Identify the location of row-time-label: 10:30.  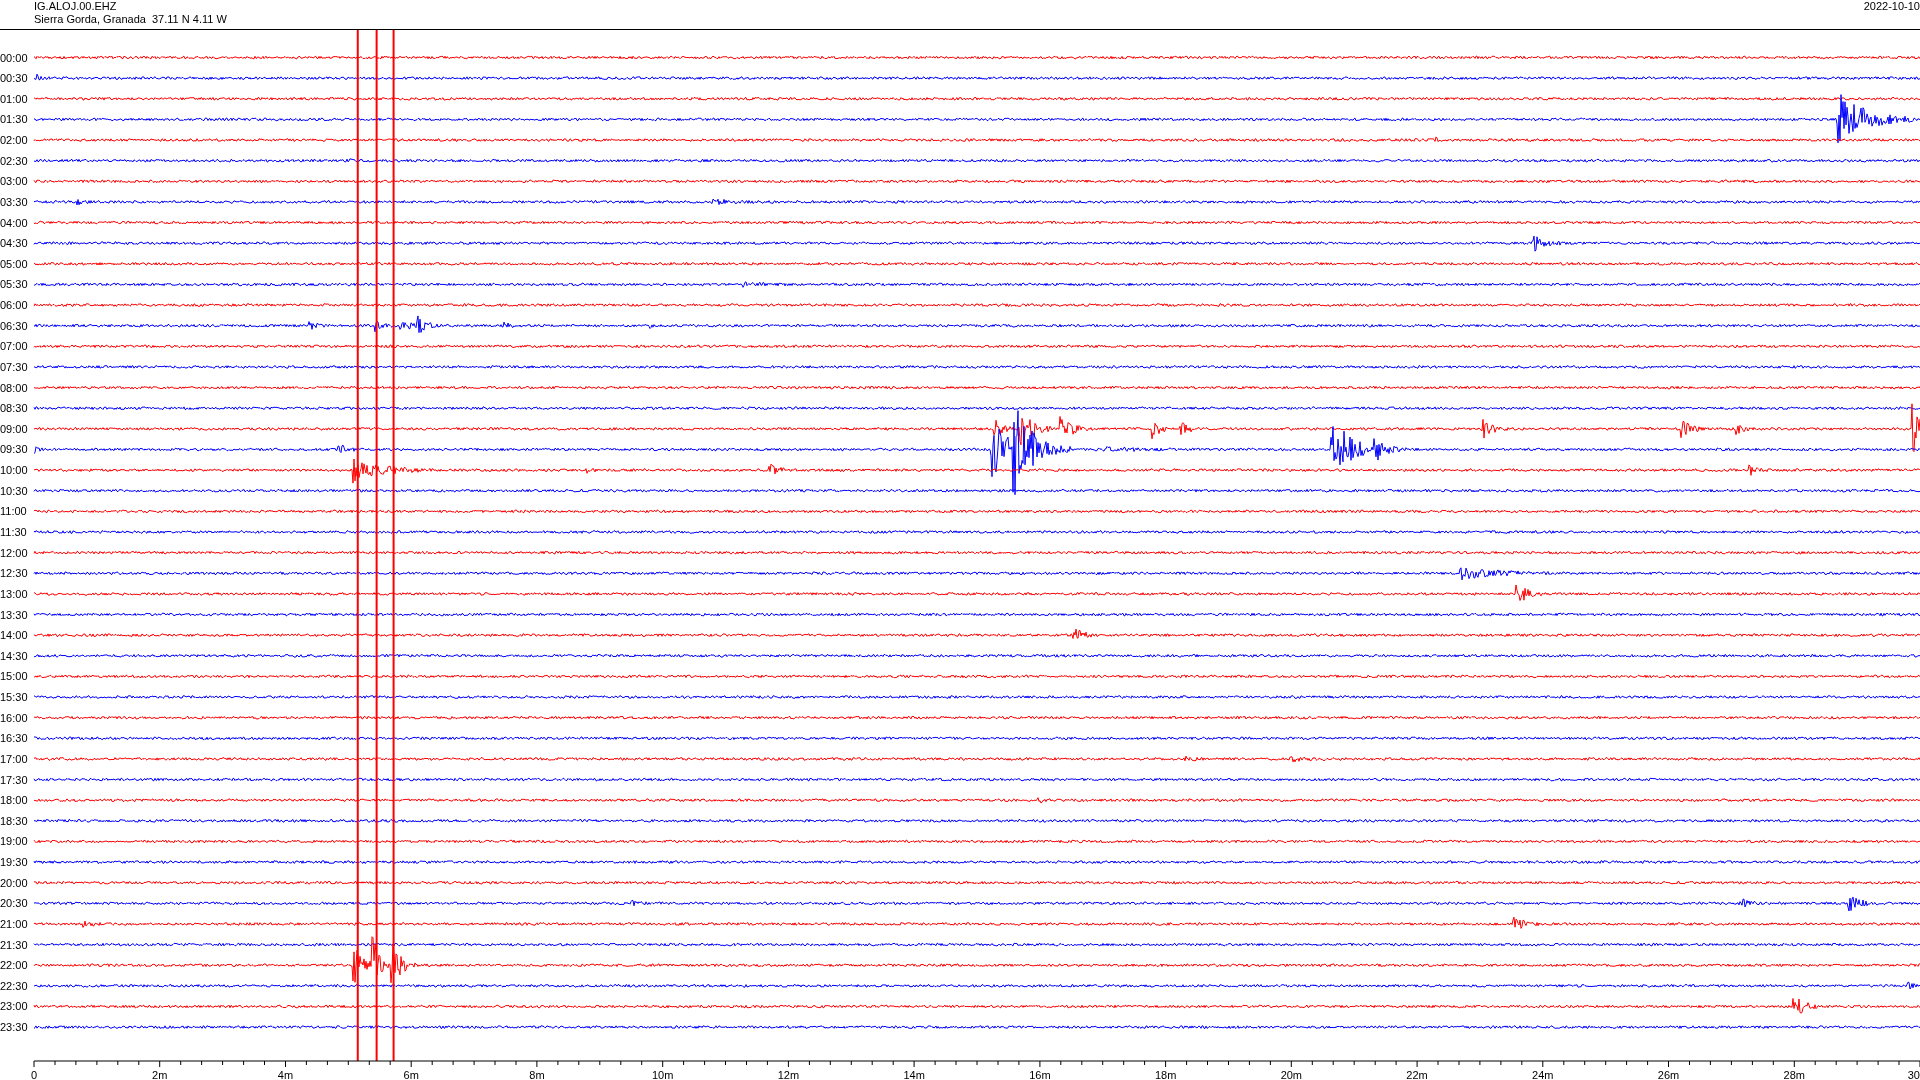
(14, 490).